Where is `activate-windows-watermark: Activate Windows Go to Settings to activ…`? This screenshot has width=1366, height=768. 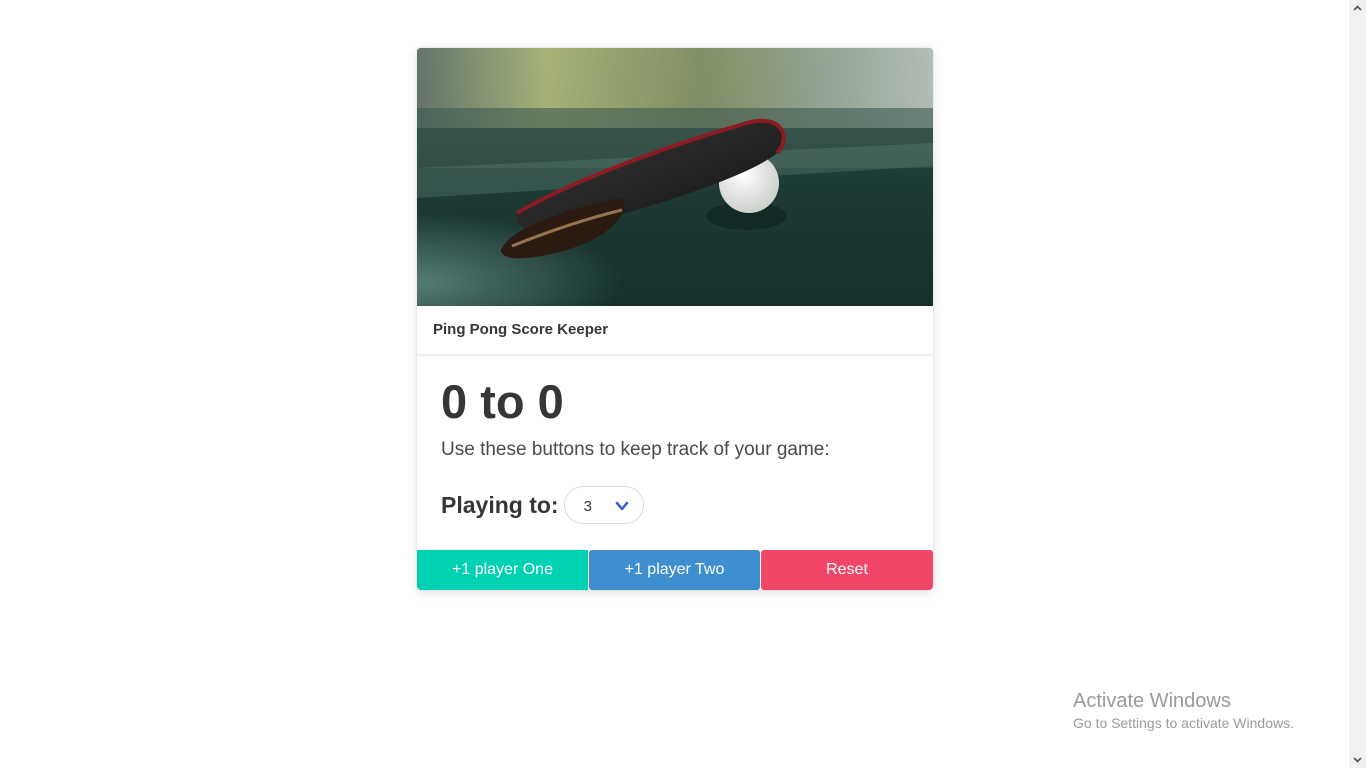 activate-windows-watermark: Activate Windows Go to Settings to activ… is located at coordinates (1183, 711).